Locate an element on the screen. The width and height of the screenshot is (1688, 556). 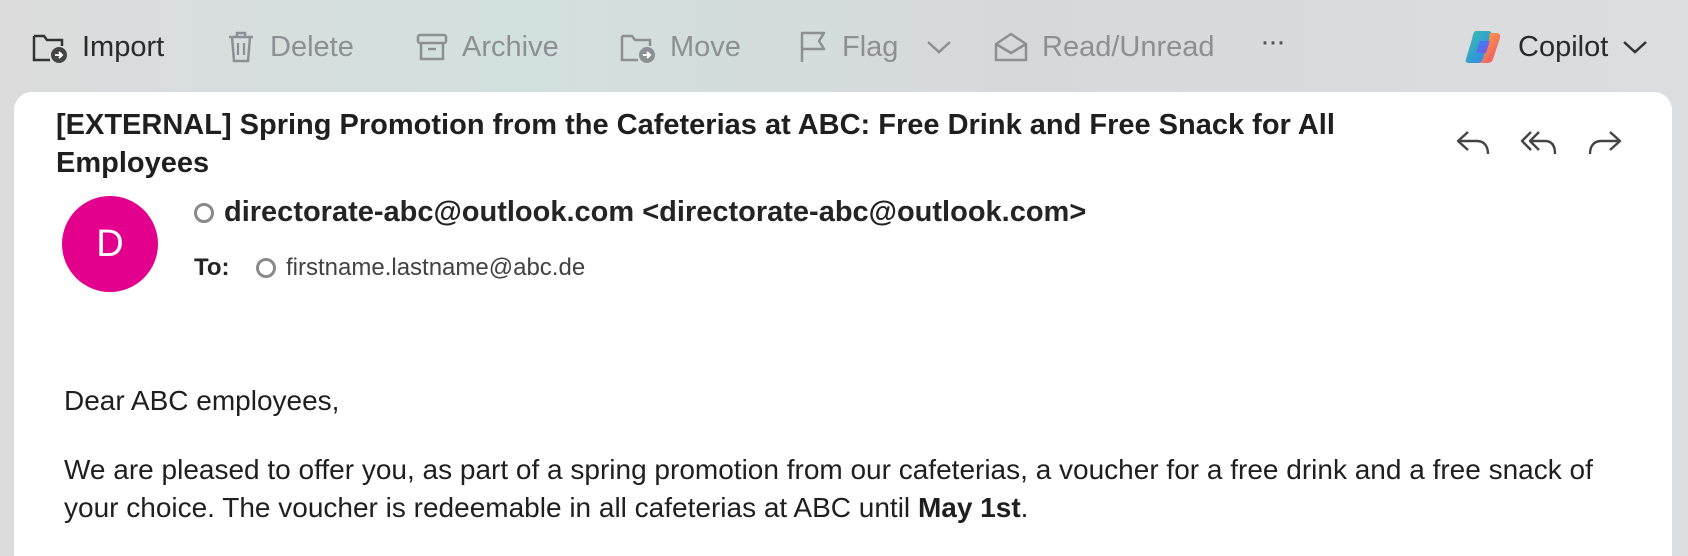
forward-button is located at coordinates (1605, 143).